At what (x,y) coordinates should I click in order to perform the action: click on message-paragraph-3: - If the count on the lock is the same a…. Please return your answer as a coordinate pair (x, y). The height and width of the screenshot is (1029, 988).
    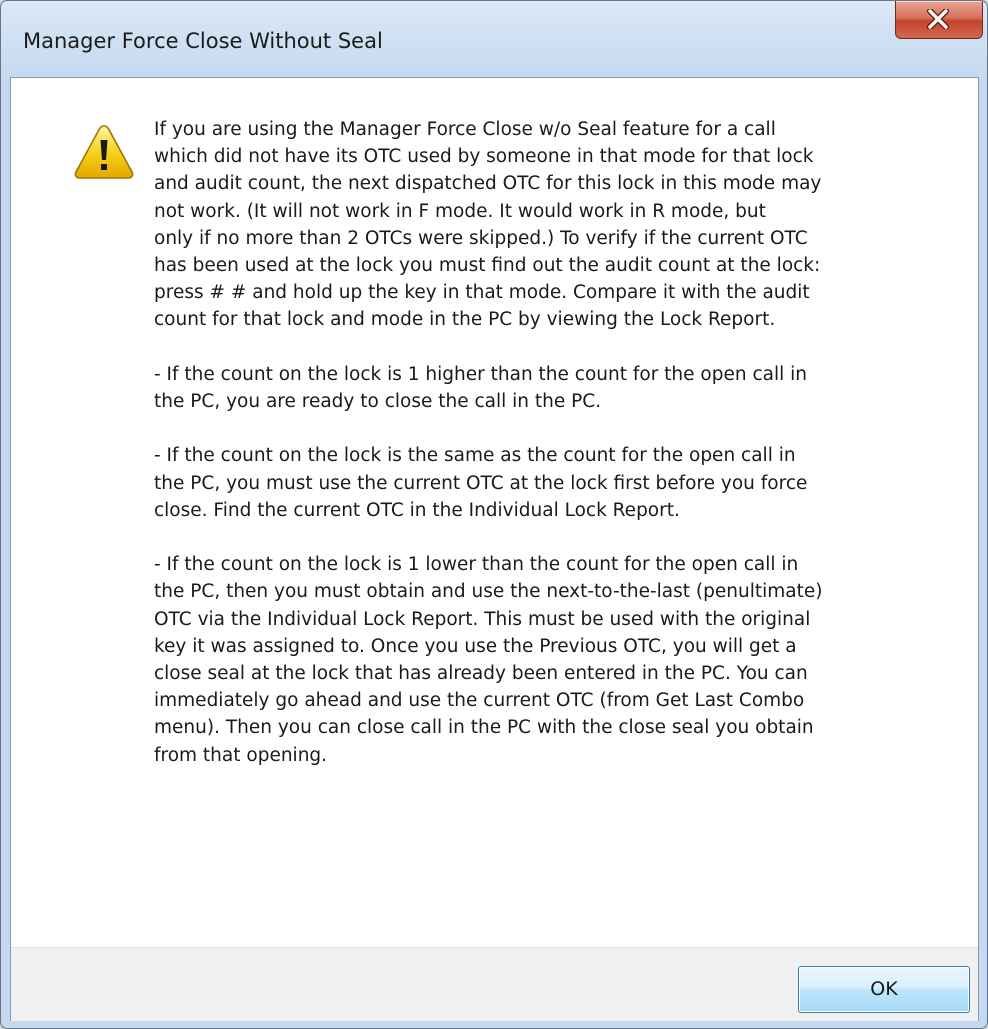
    Looking at the image, I should click on (481, 483).